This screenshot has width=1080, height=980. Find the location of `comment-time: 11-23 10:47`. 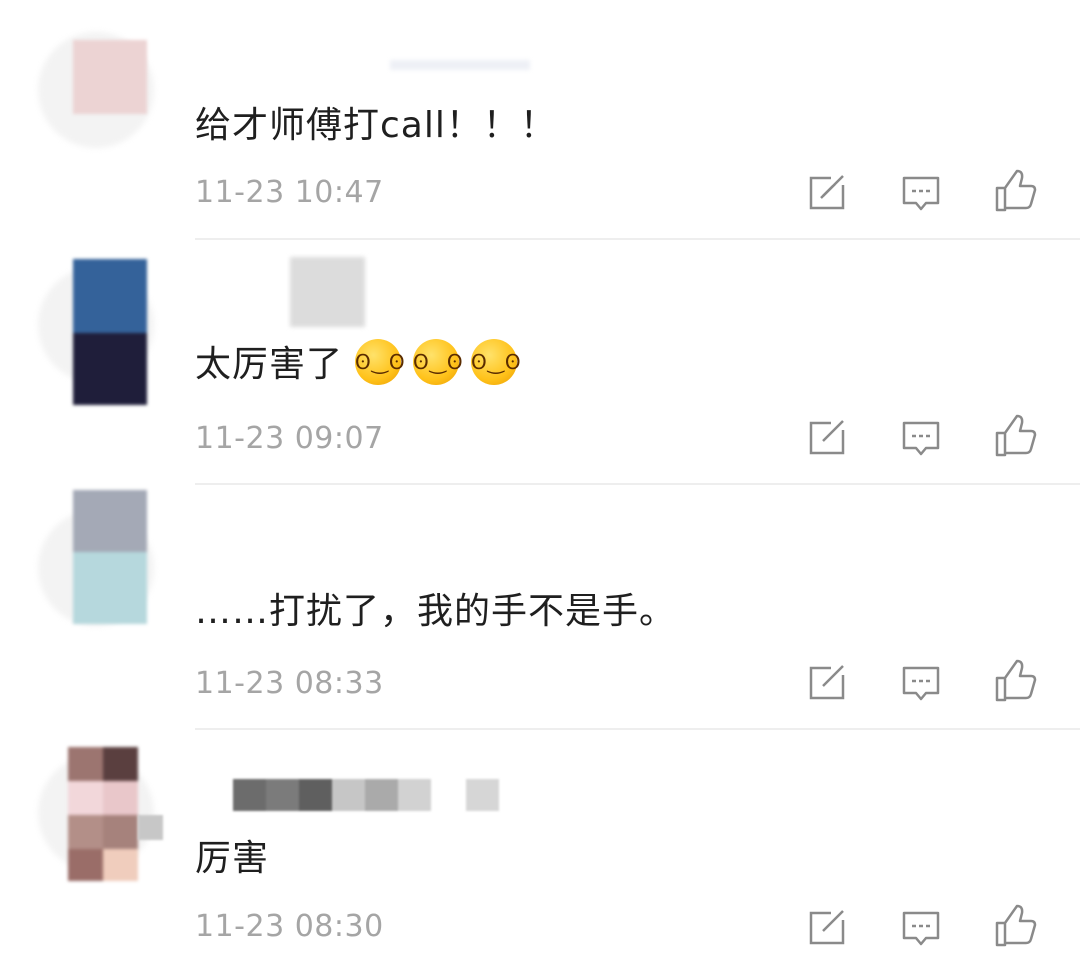

comment-time: 11-23 10:47 is located at coordinates (289, 192).